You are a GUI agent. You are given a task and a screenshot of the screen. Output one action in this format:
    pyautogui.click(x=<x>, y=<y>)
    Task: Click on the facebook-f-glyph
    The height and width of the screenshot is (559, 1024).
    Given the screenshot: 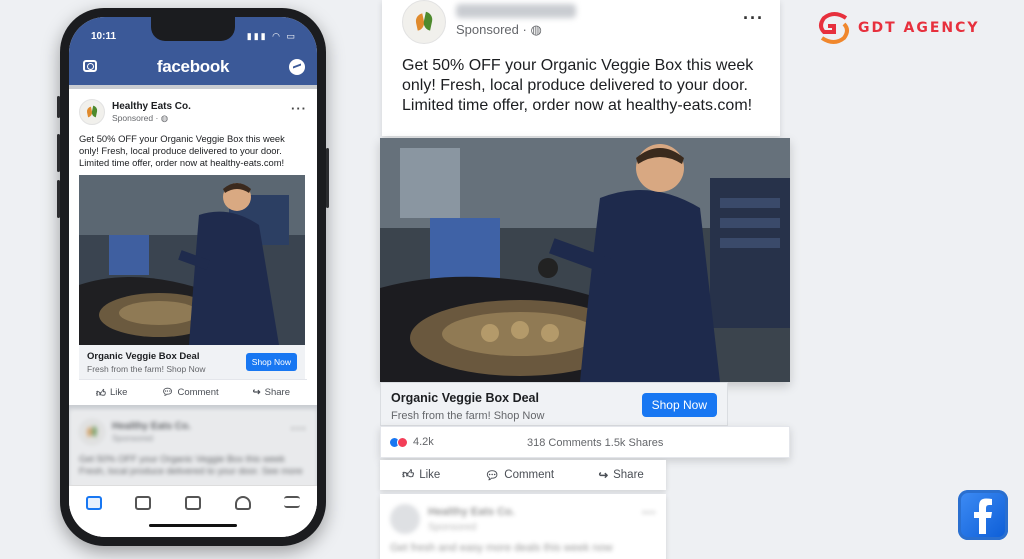 What is the action you would take?
    pyautogui.click(x=983, y=516)
    